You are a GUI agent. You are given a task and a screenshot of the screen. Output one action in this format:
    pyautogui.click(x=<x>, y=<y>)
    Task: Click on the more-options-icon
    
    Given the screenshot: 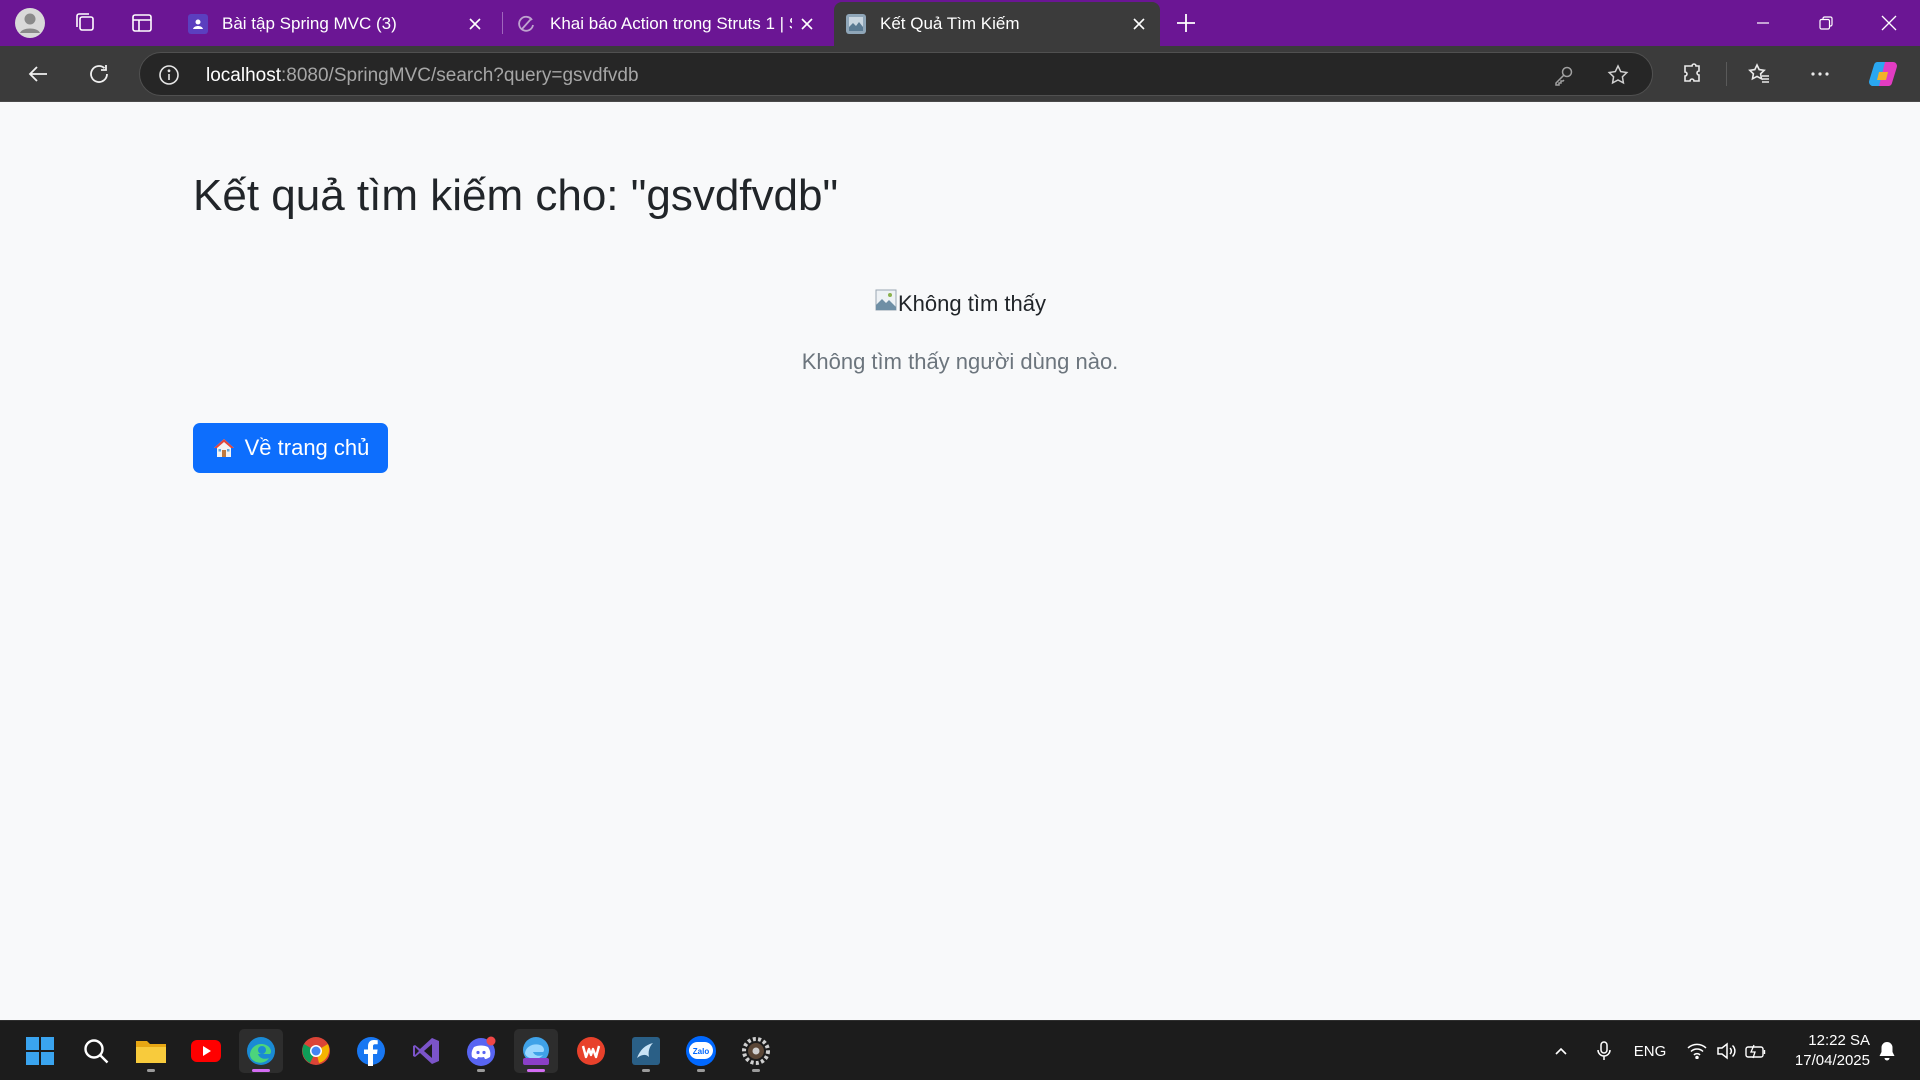 What is the action you would take?
    pyautogui.click(x=1820, y=74)
    